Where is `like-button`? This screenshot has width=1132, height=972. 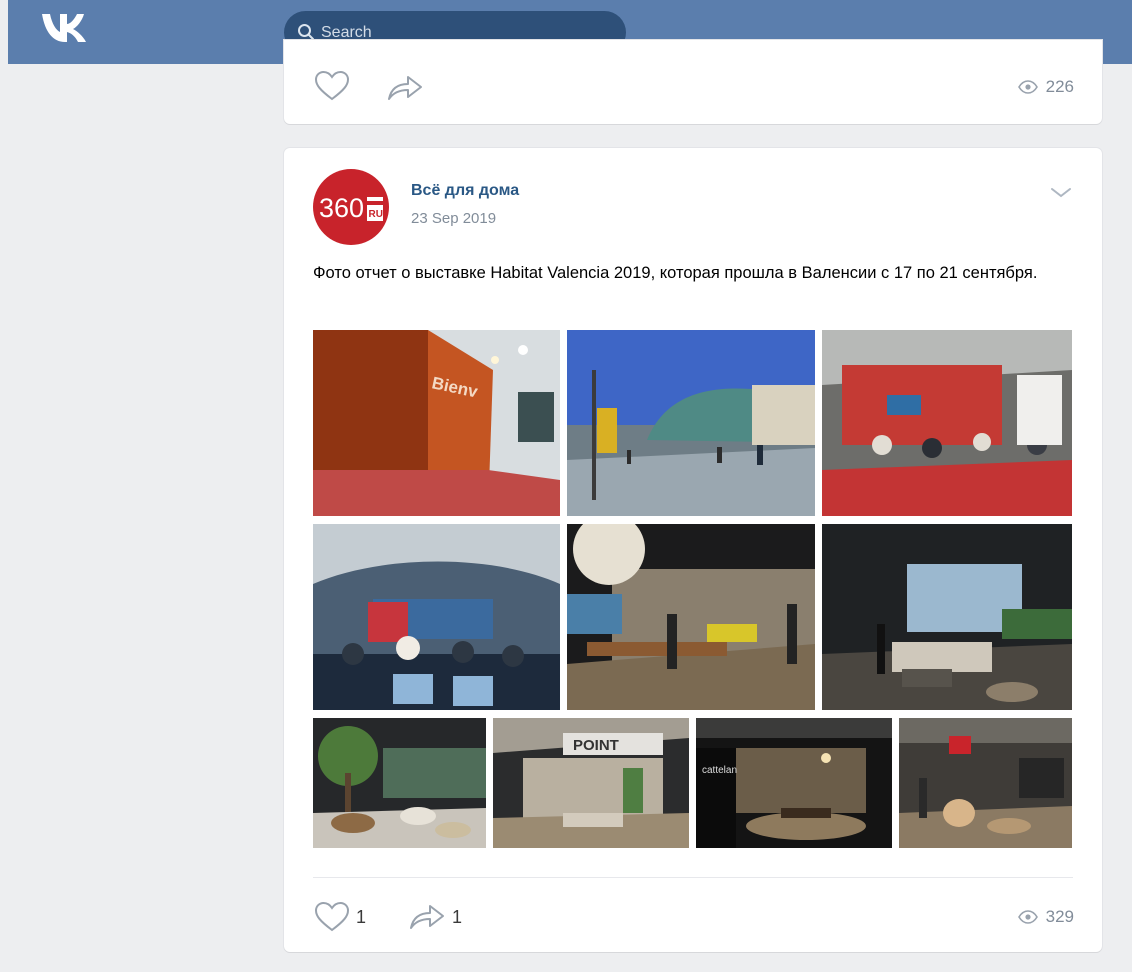 like-button is located at coordinates (332, 86).